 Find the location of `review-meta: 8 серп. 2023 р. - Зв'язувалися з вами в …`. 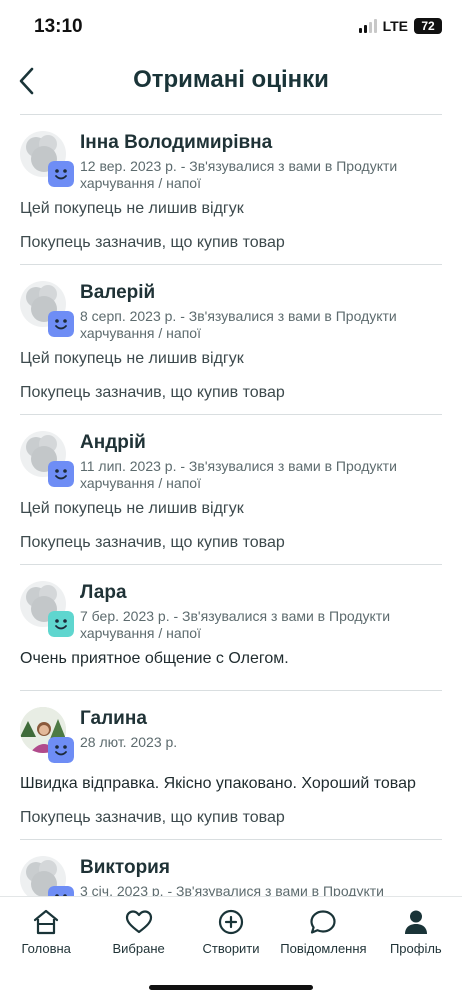

review-meta: 8 серп. 2023 р. - Зв'язувалися з вами в … is located at coordinates (238, 324).